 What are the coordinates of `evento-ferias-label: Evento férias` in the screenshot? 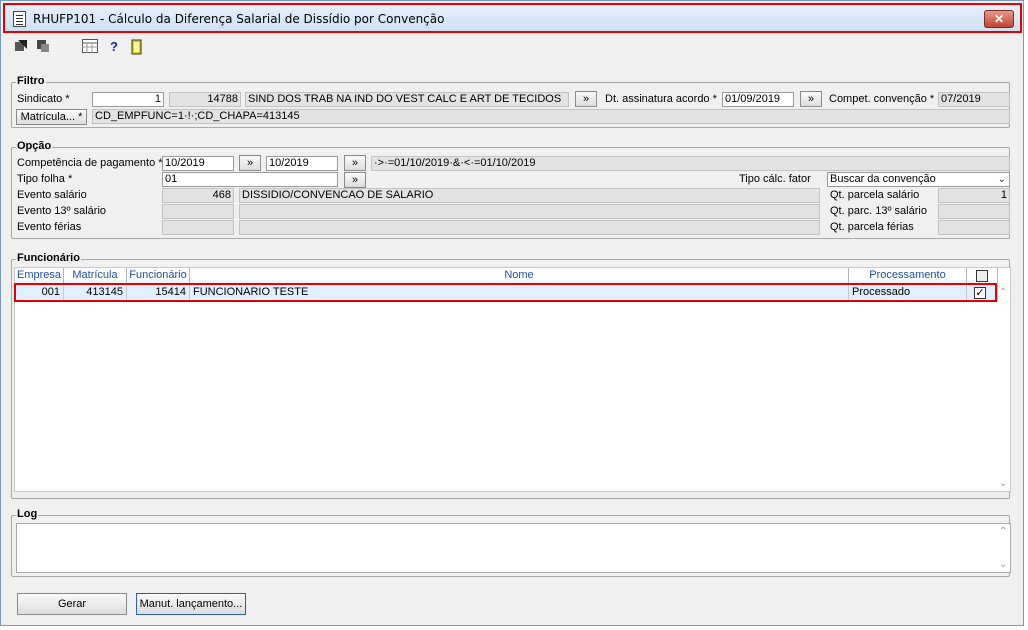 It's located at (49, 227).